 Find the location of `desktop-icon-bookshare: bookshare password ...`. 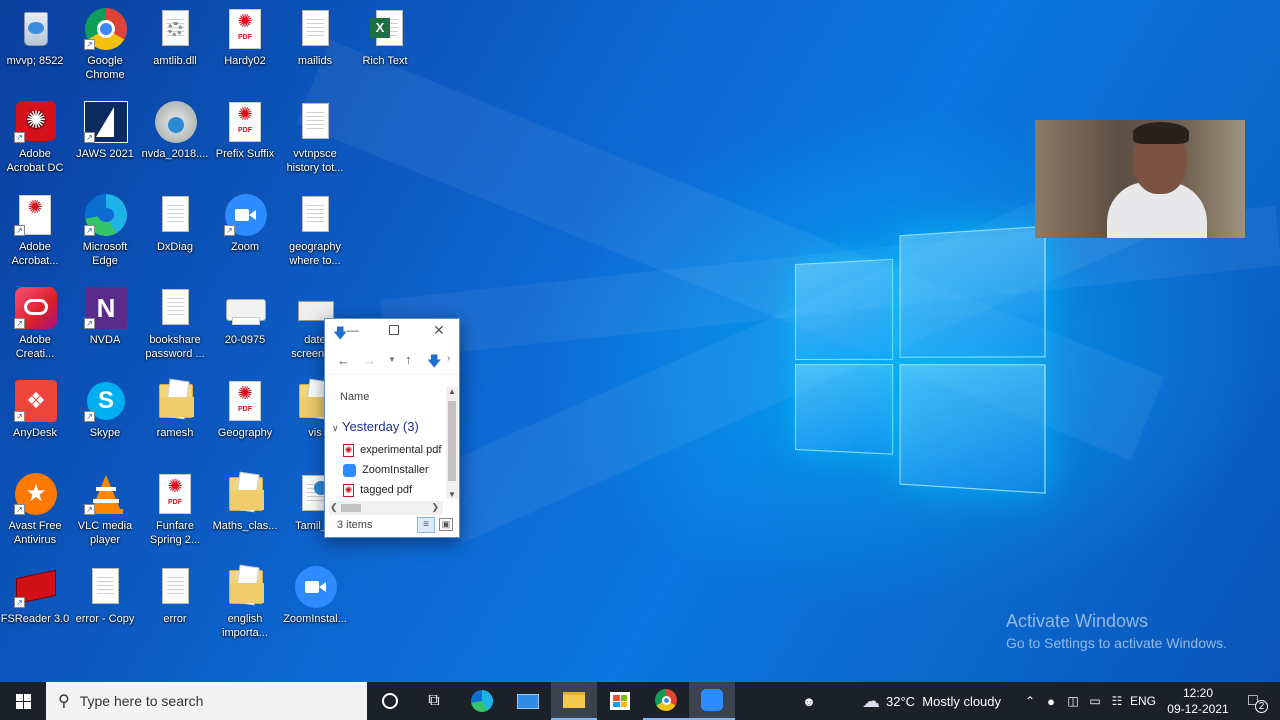

desktop-icon-bookshare: bookshare password ... is located at coordinates (175, 324).